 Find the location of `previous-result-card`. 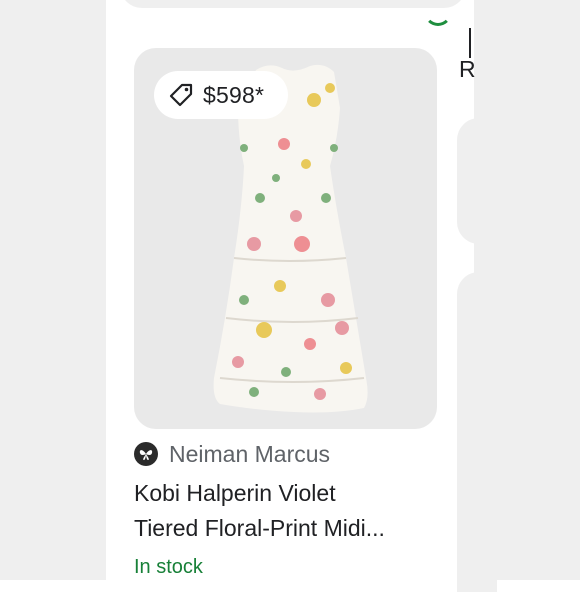

previous-result-card is located at coordinates (293, 13).